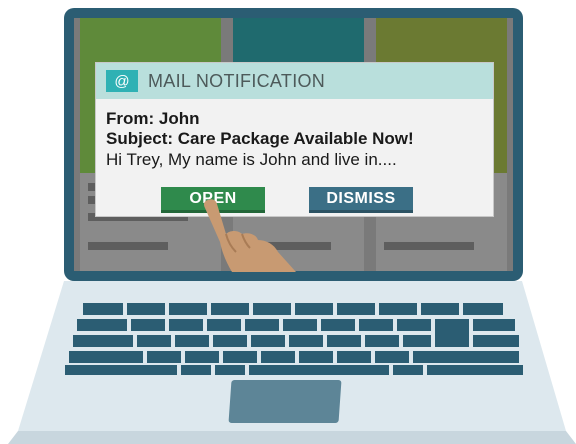 The width and height of the screenshot is (576, 444). Describe the element at coordinates (260, 138) in the screenshot. I see `subject-line: Subject: Care Package Available Now!` at that location.